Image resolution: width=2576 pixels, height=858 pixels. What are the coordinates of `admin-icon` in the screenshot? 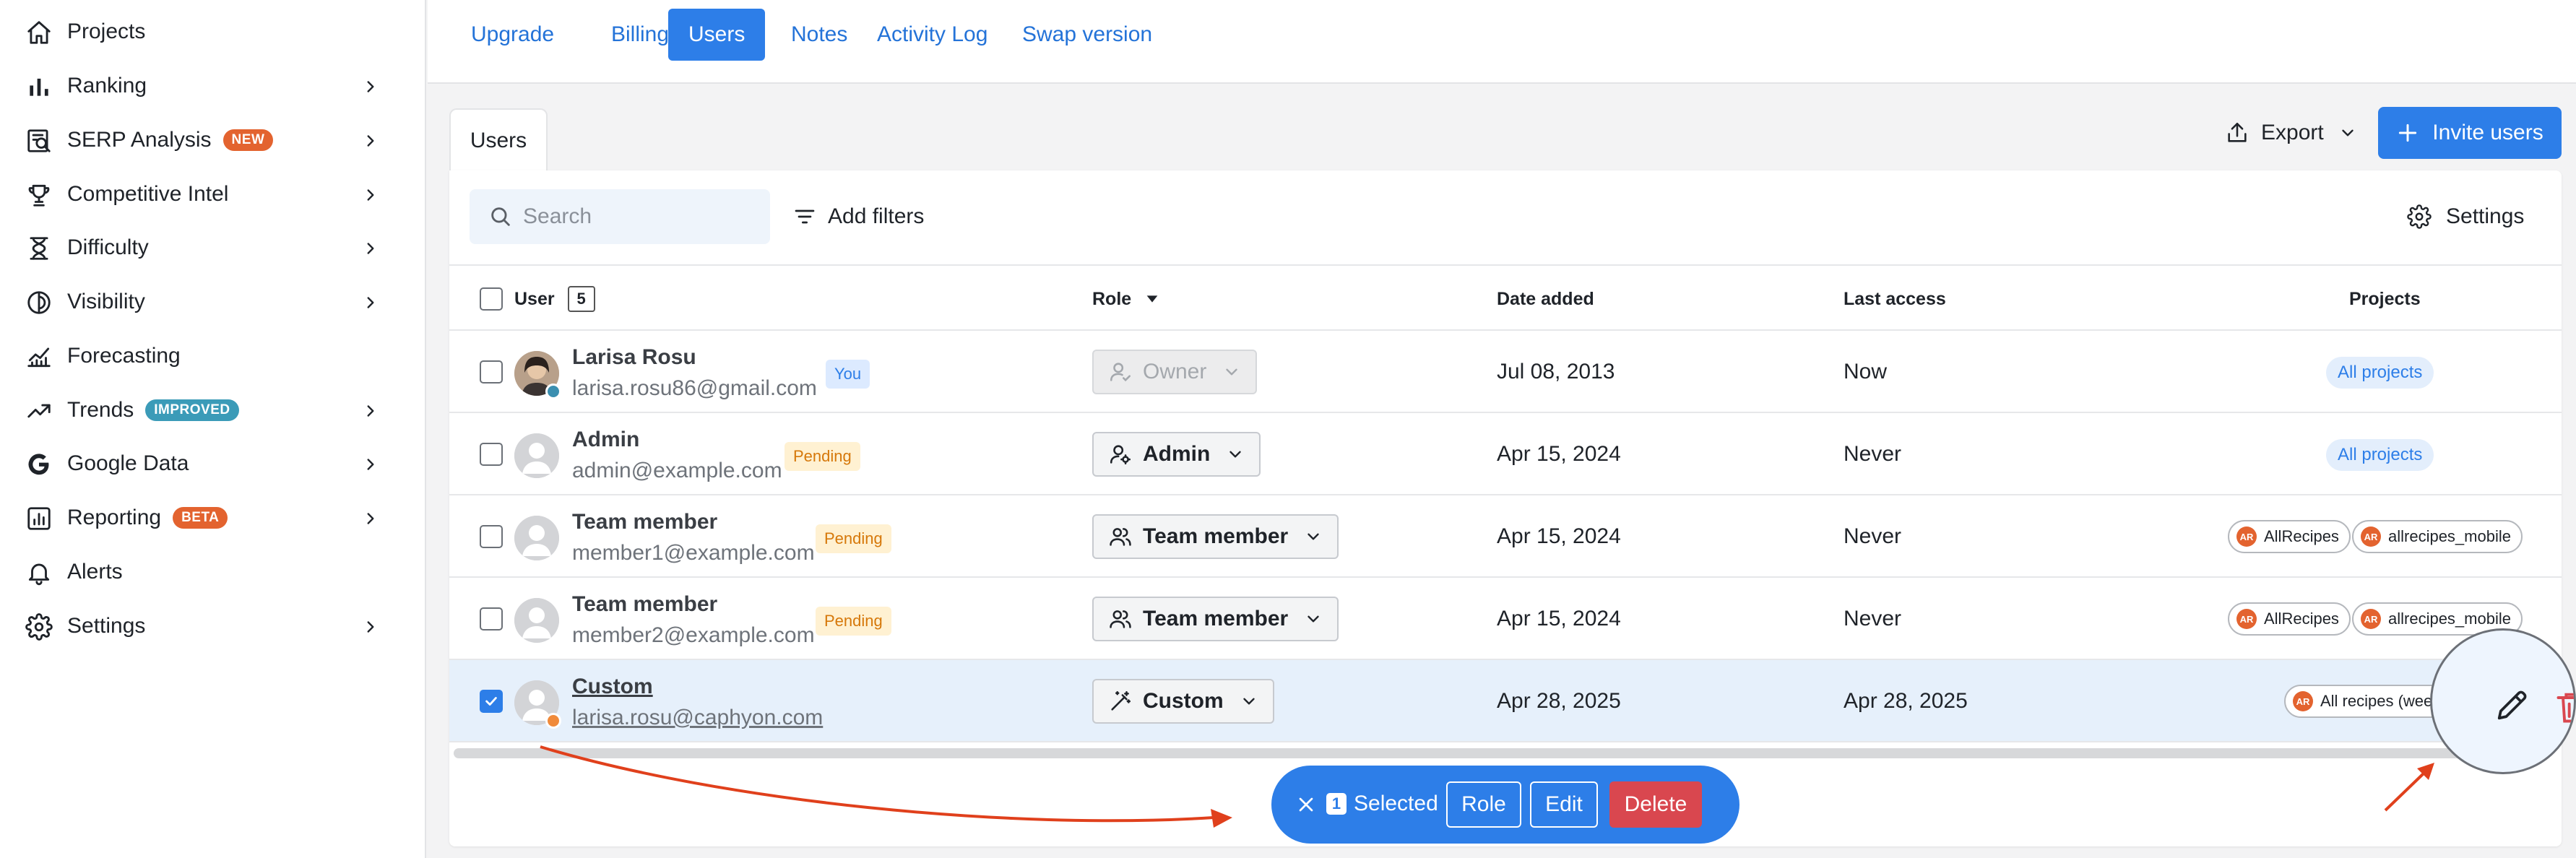 It's located at (1125, 454).